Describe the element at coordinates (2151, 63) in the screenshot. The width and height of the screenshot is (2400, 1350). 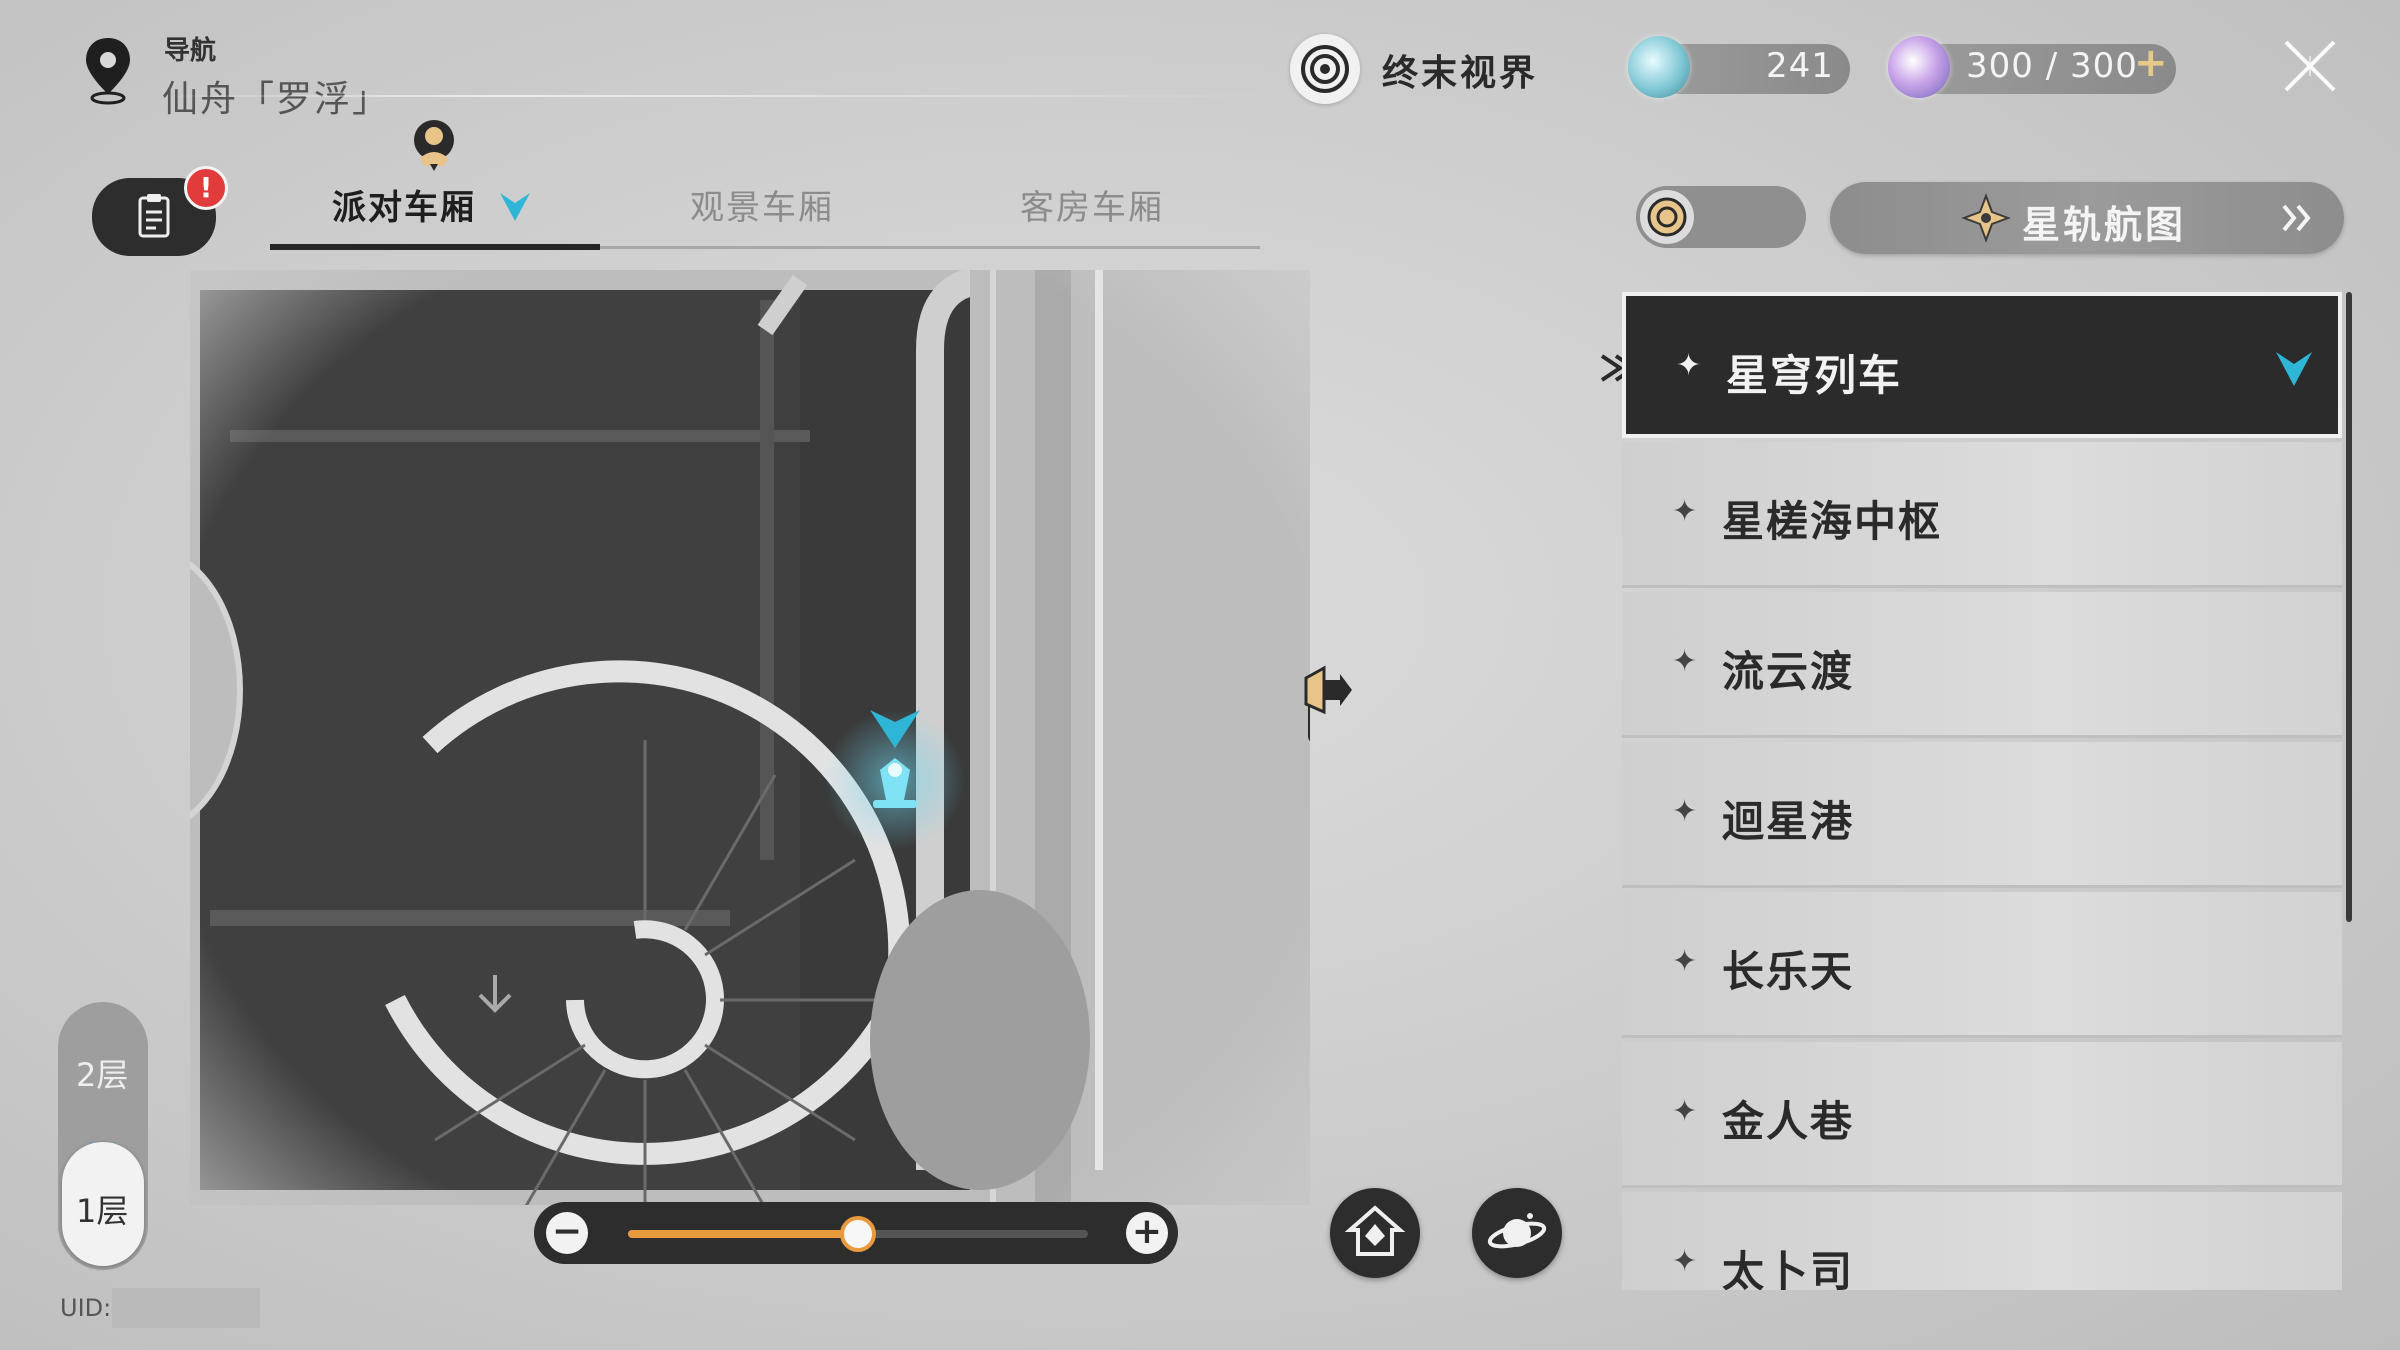
I see `add-power-button: +` at that location.